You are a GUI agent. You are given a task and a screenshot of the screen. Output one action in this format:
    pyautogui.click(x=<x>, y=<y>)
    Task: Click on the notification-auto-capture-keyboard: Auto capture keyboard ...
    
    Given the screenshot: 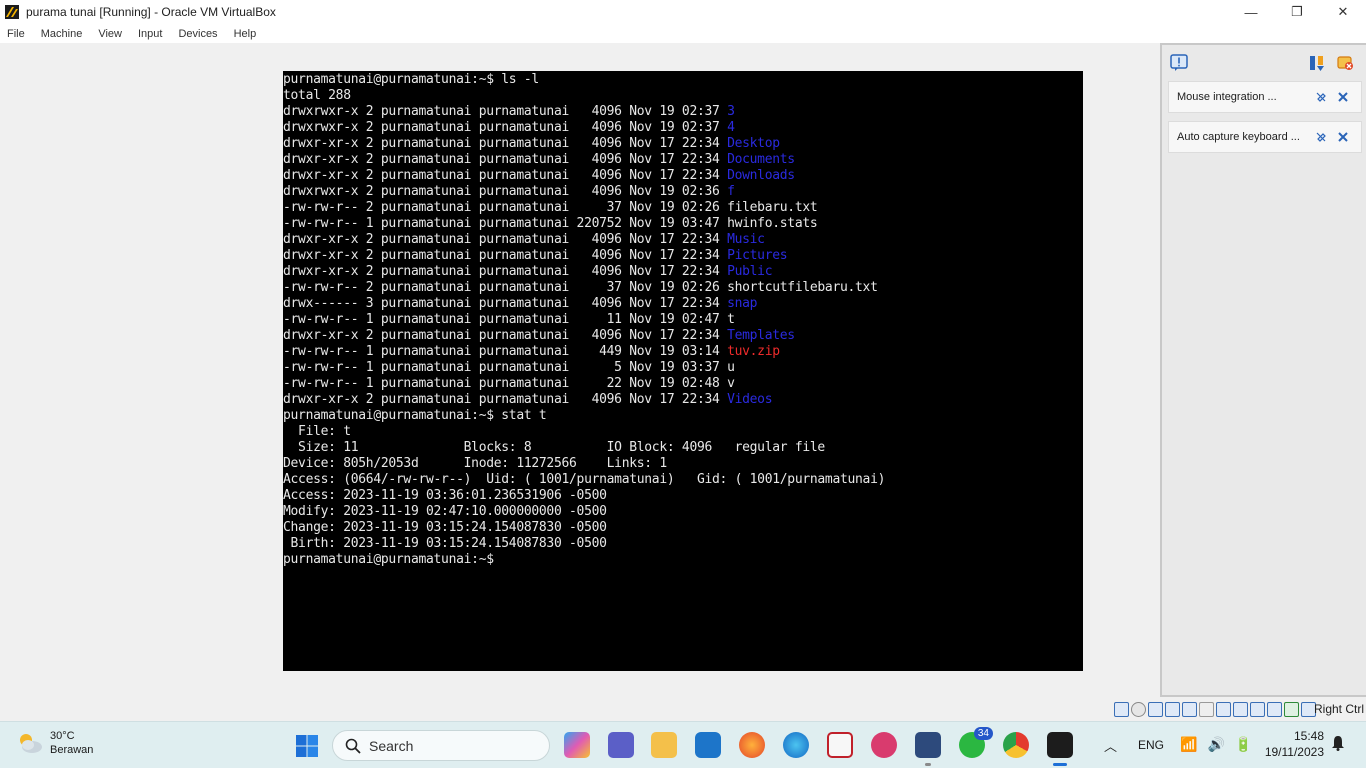 What is the action you would take?
    pyautogui.click(x=1265, y=137)
    